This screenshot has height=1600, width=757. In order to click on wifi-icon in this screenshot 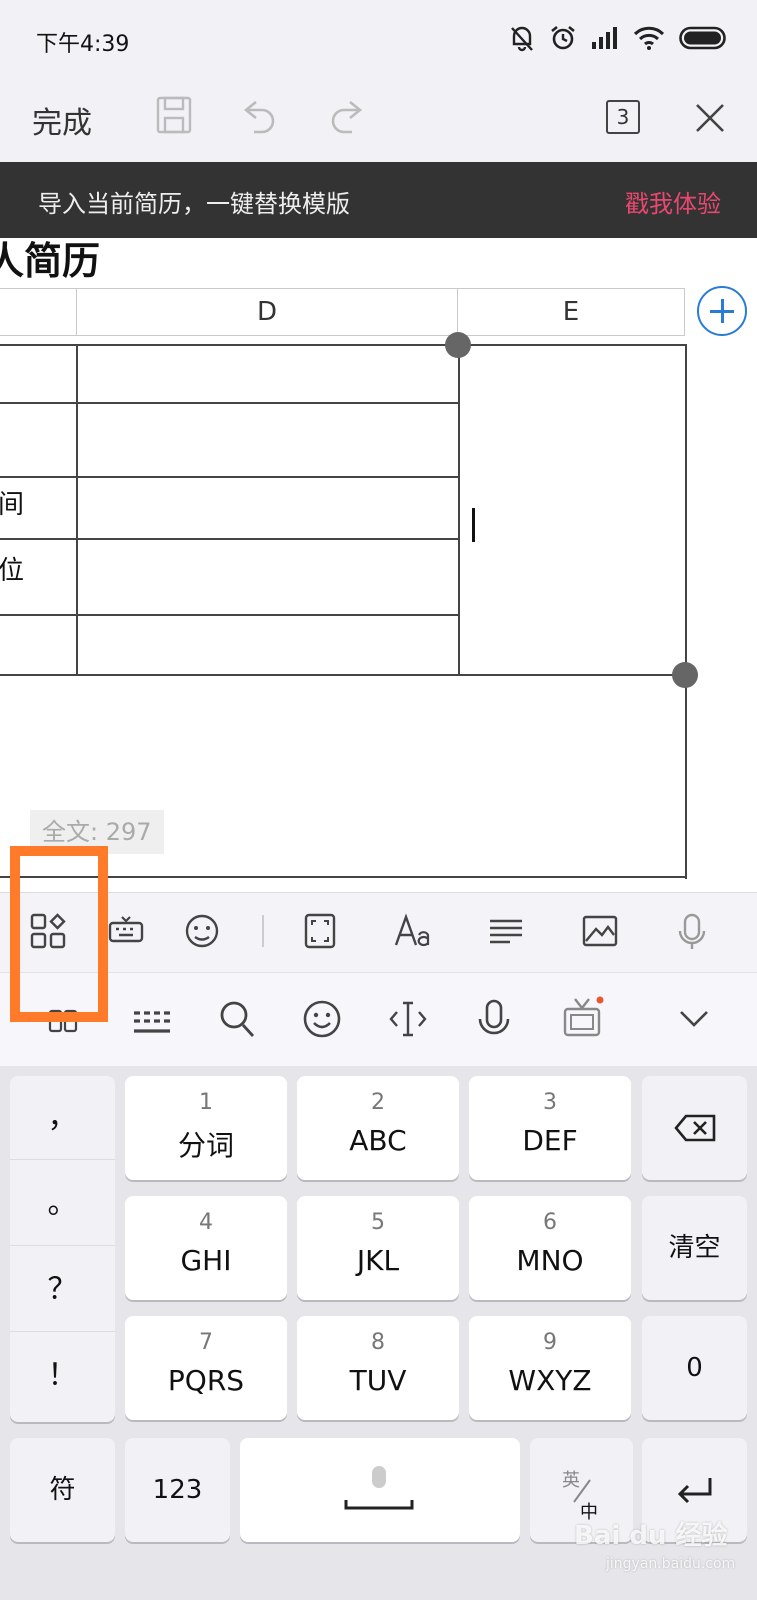, I will do `click(649, 38)`.